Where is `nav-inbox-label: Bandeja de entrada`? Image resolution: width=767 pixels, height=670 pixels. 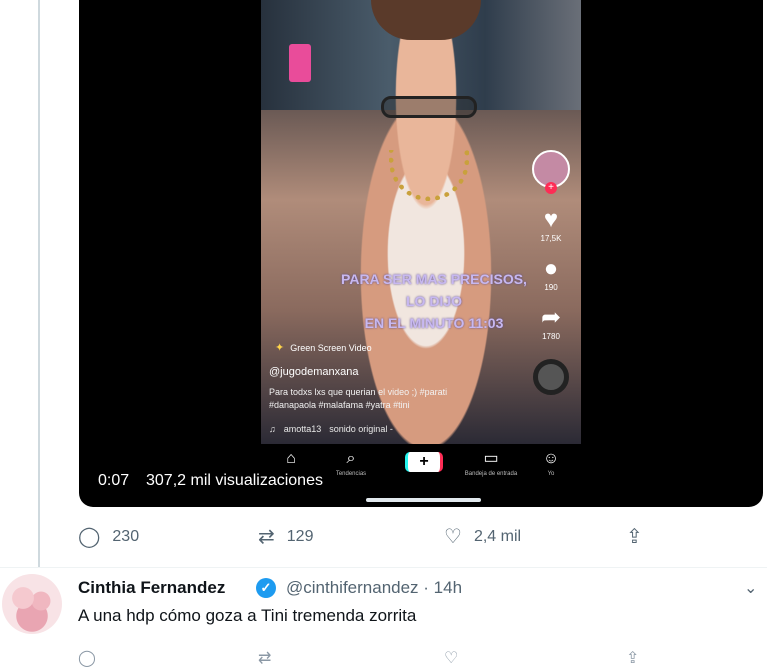
nav-inbox-label: Bandeja de entrada is located at coordinates (491, 474).